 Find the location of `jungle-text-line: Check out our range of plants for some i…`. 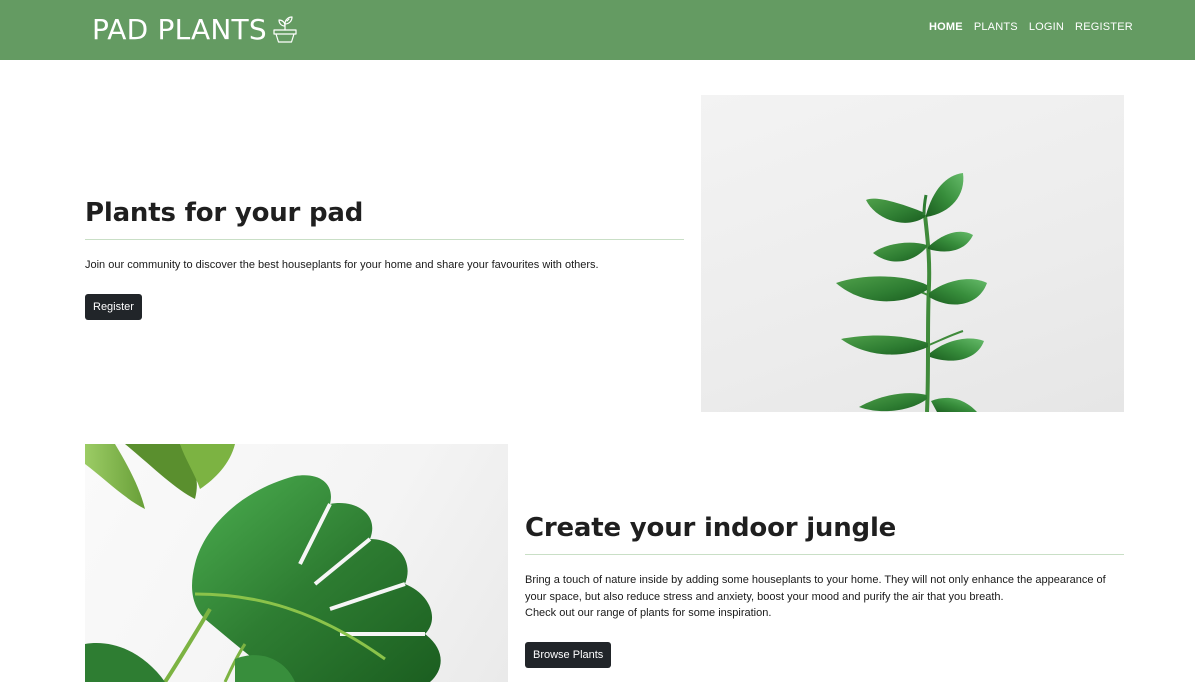

jungle-text-line: Check out our range of plants for some i… is located at coordinates (648, 613).